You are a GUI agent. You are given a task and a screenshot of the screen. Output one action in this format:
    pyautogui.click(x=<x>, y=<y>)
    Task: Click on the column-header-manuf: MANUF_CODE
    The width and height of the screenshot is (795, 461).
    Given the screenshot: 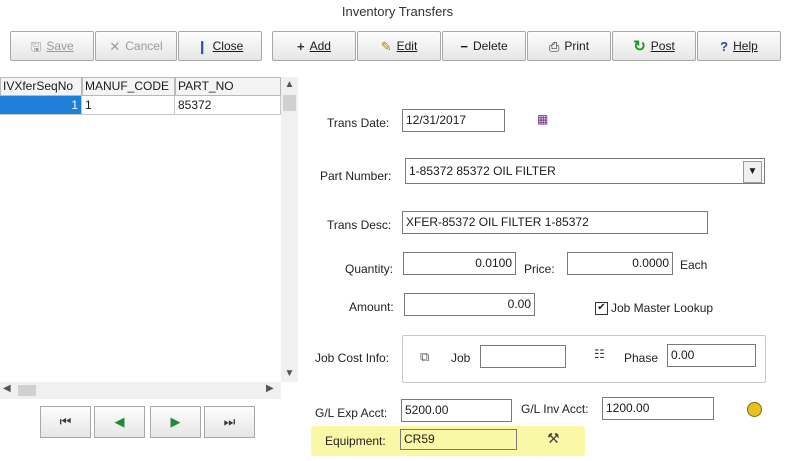 What is the action you would take?
    pyautogui.click(x=128, y=86)
    